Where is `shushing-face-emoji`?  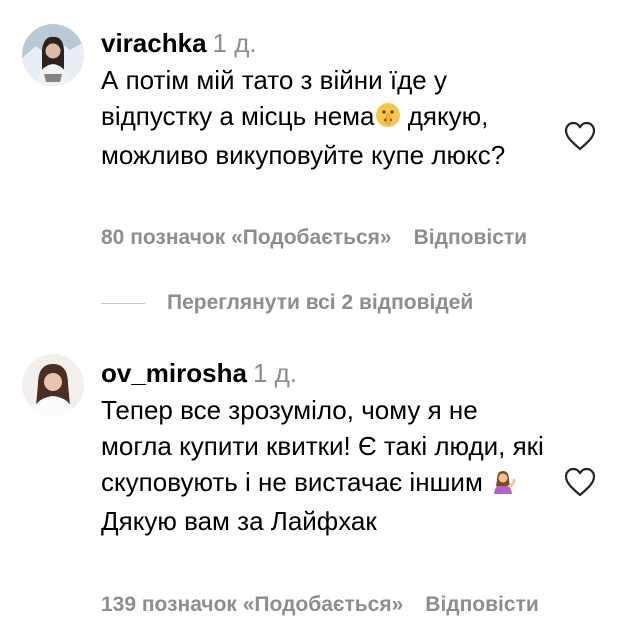 shushing-face-emoji is located at coordinates (388, 119).